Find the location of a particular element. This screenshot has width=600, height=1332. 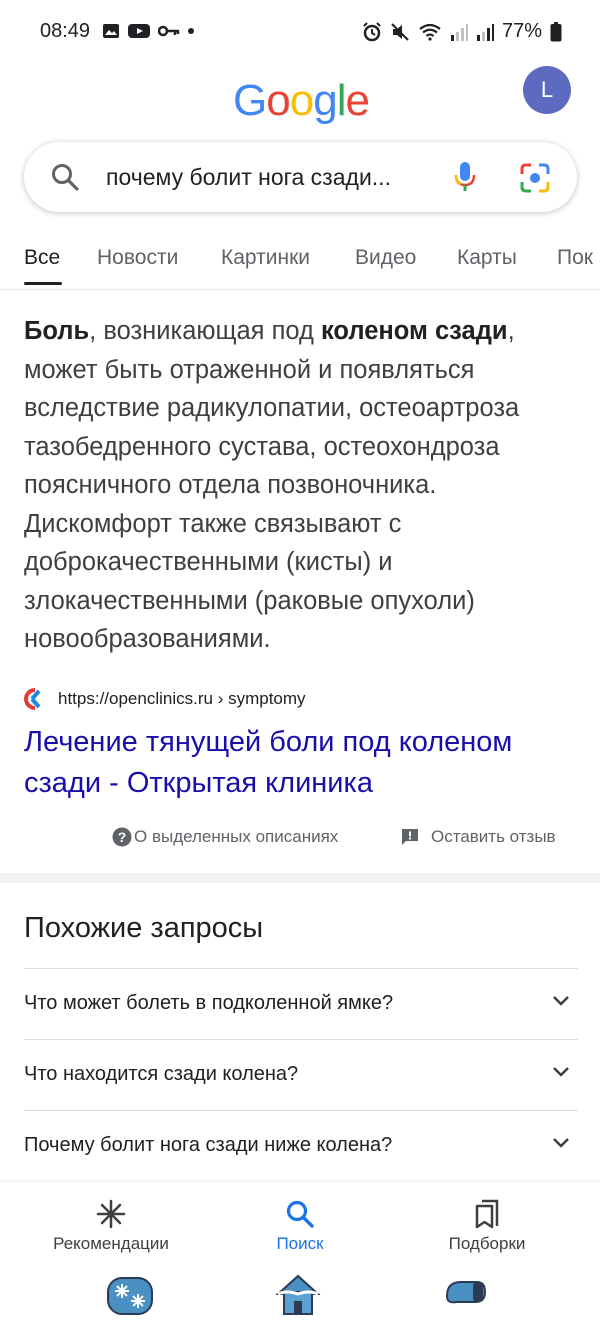

about-featured-snippets: ? О выделенных описаниях is located at coordinates (225, 837).